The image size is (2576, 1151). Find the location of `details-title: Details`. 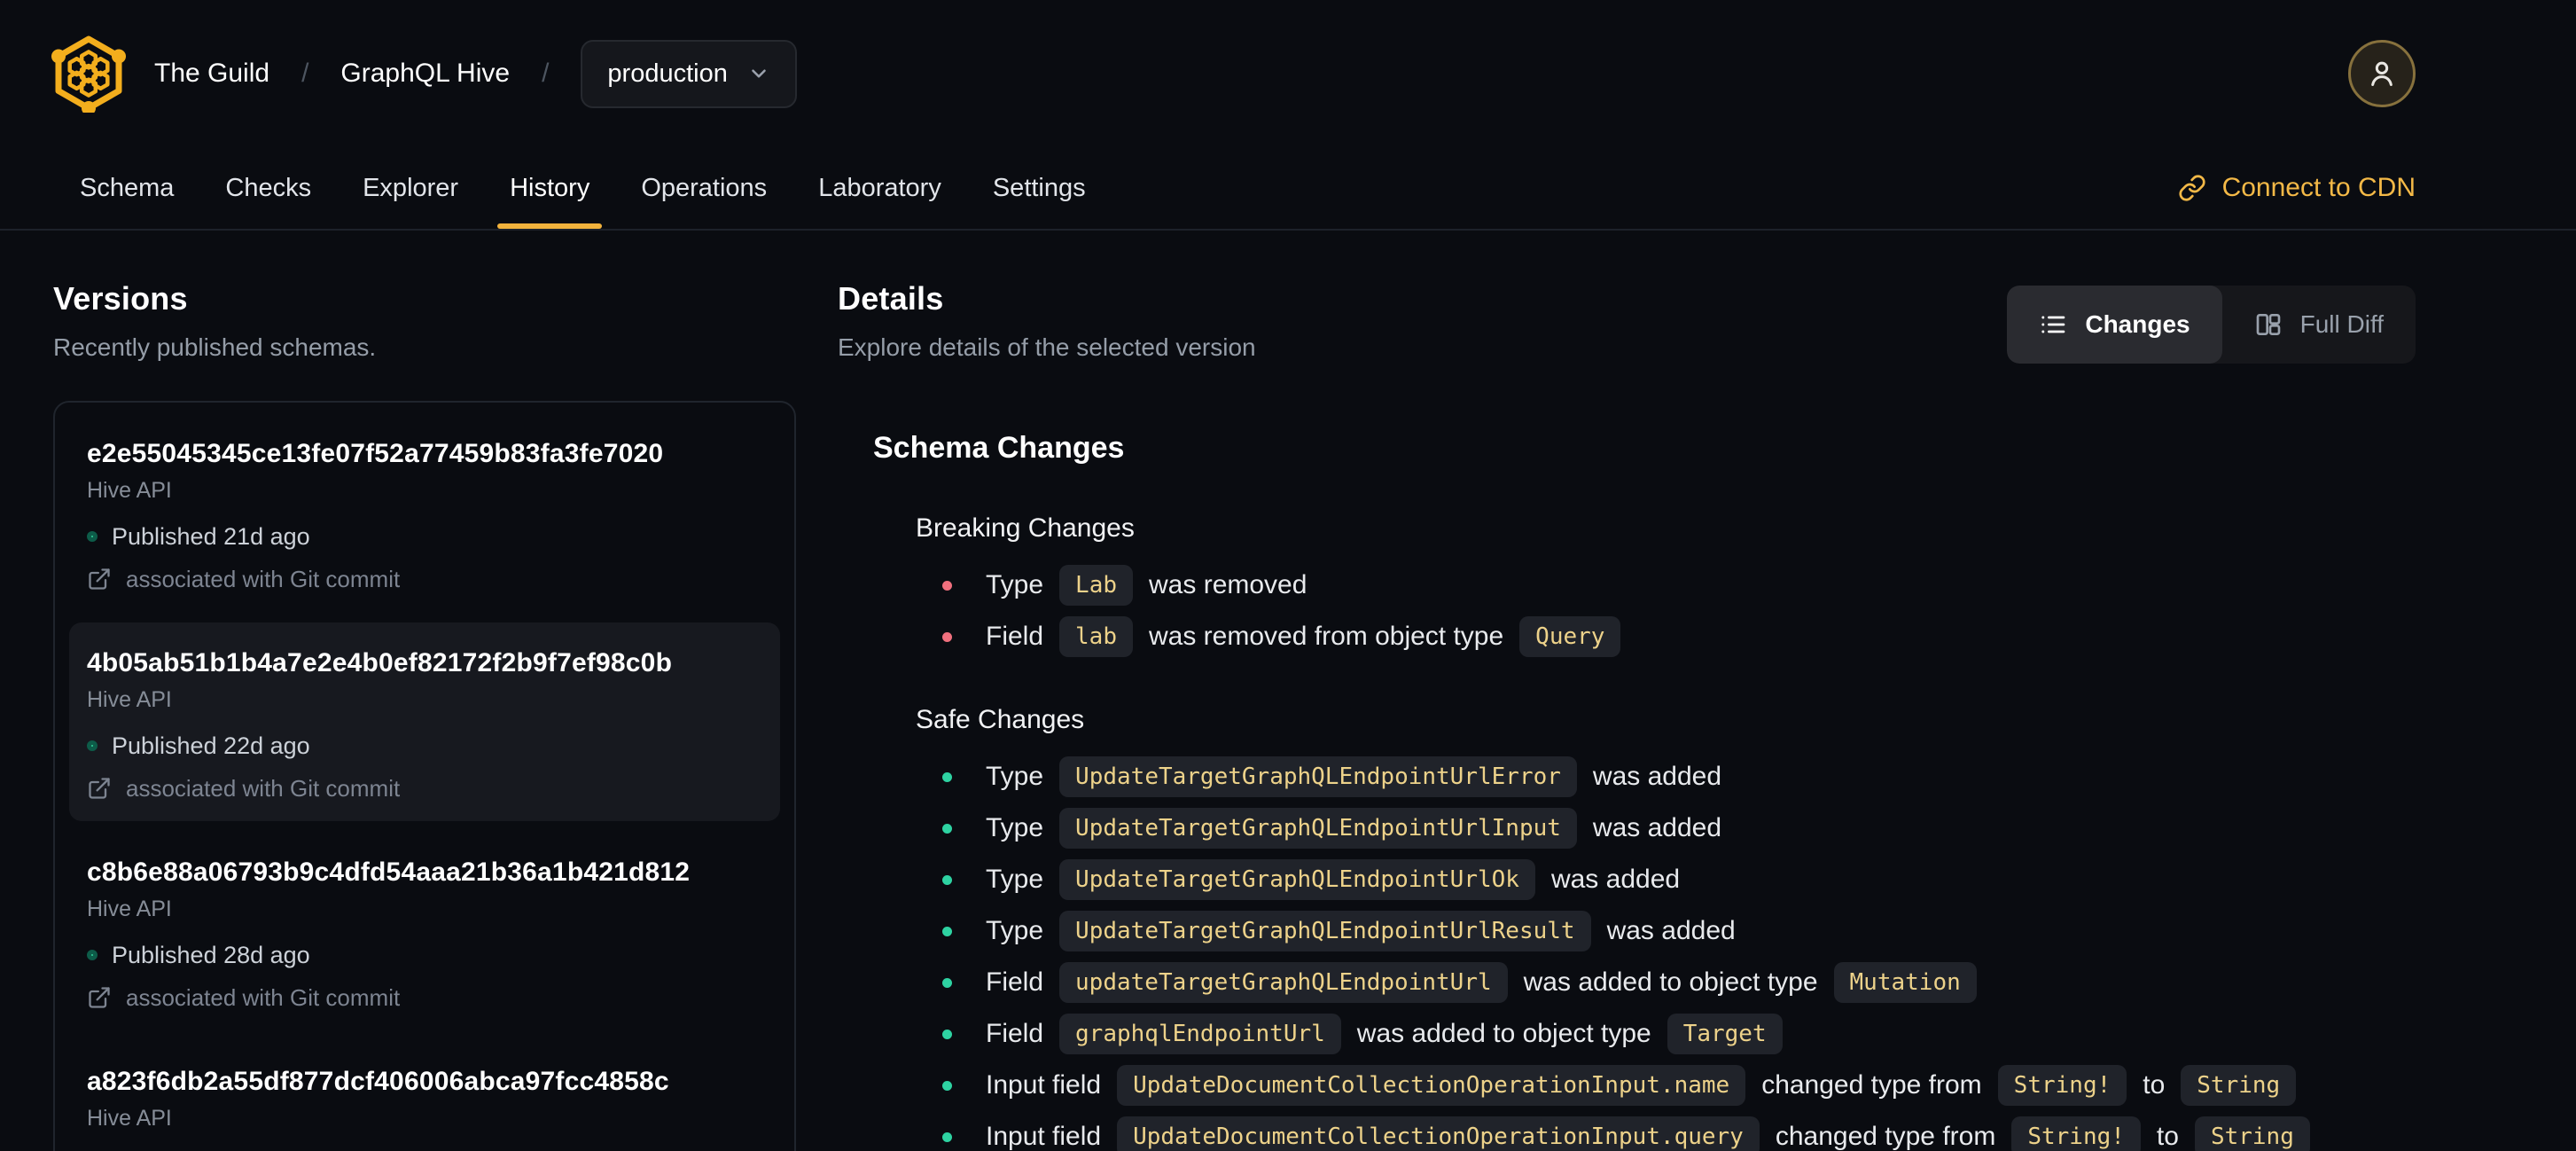

details-title: Details is located at coordinates (891, 298).